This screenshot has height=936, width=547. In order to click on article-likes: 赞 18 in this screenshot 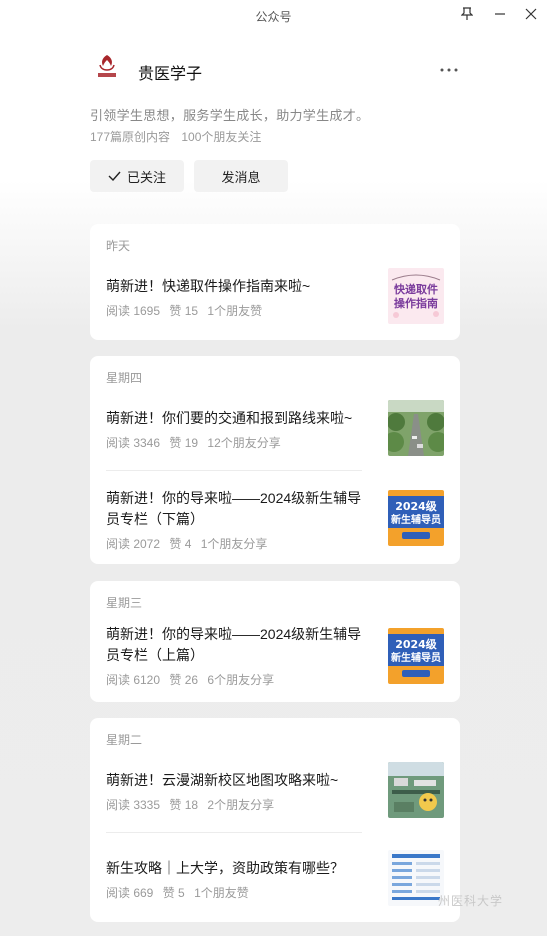, I will do `click(184, 805)`.